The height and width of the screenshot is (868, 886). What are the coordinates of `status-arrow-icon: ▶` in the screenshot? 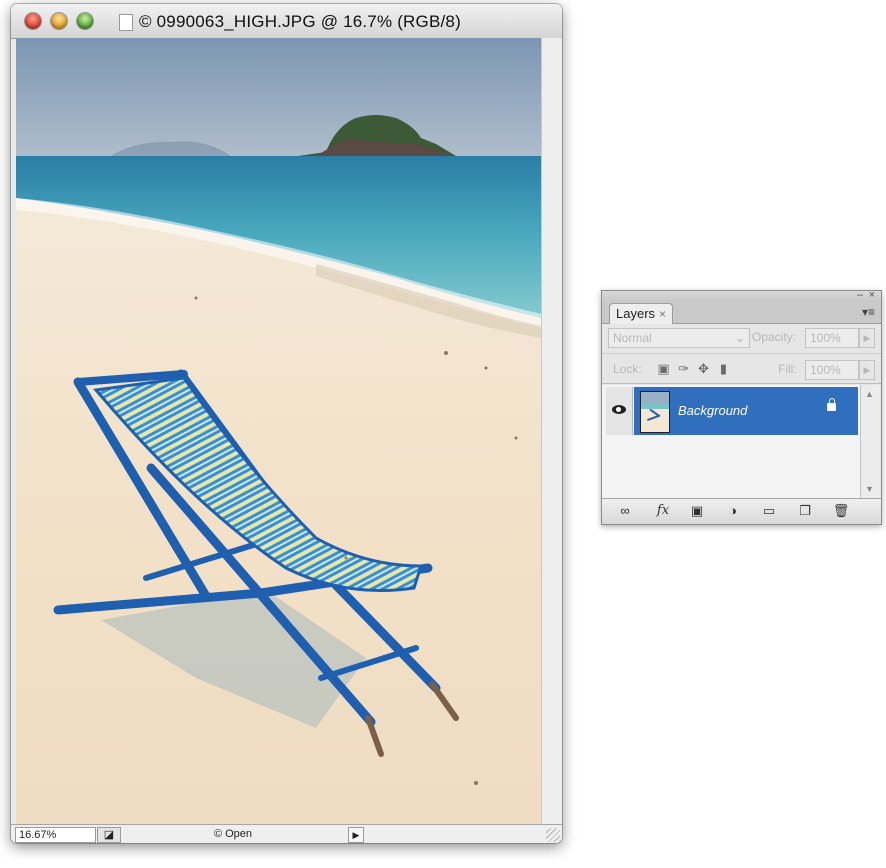 It's located at (356, 835).